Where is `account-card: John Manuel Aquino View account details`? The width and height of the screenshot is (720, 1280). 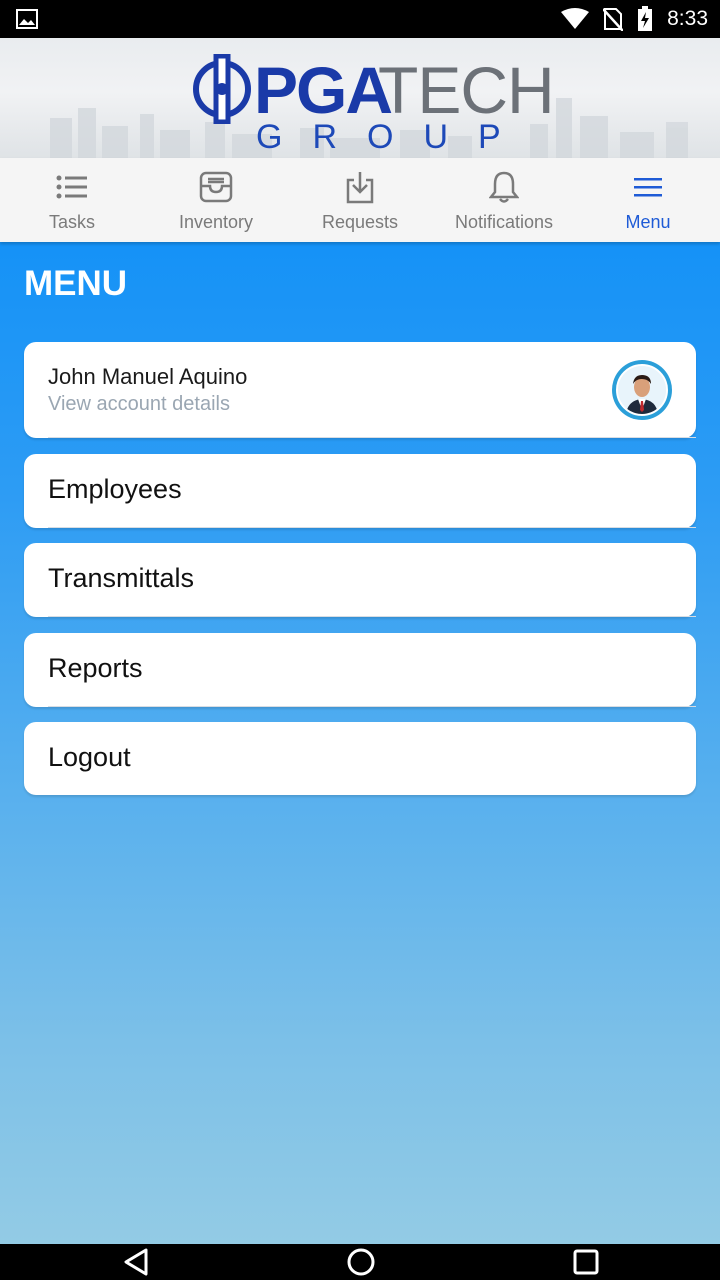 account-card: John Manuel Aquino View account details is located at coordinates (360, 390).